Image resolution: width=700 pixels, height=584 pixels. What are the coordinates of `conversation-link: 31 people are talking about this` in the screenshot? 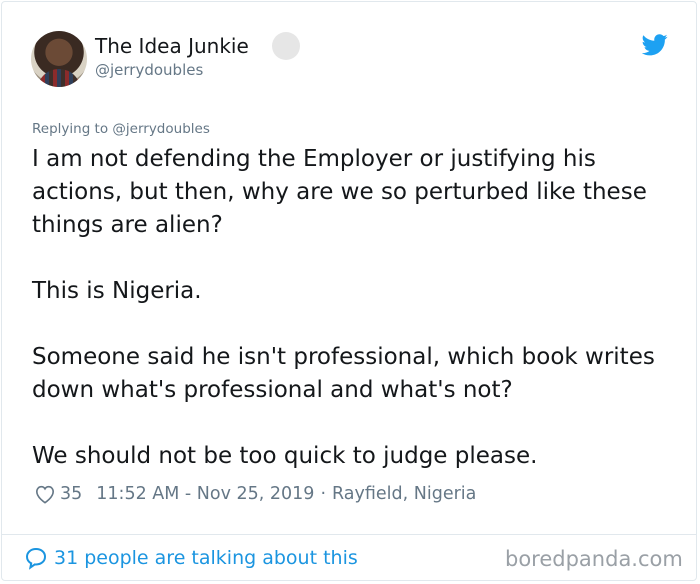 It's located at (191, 558).